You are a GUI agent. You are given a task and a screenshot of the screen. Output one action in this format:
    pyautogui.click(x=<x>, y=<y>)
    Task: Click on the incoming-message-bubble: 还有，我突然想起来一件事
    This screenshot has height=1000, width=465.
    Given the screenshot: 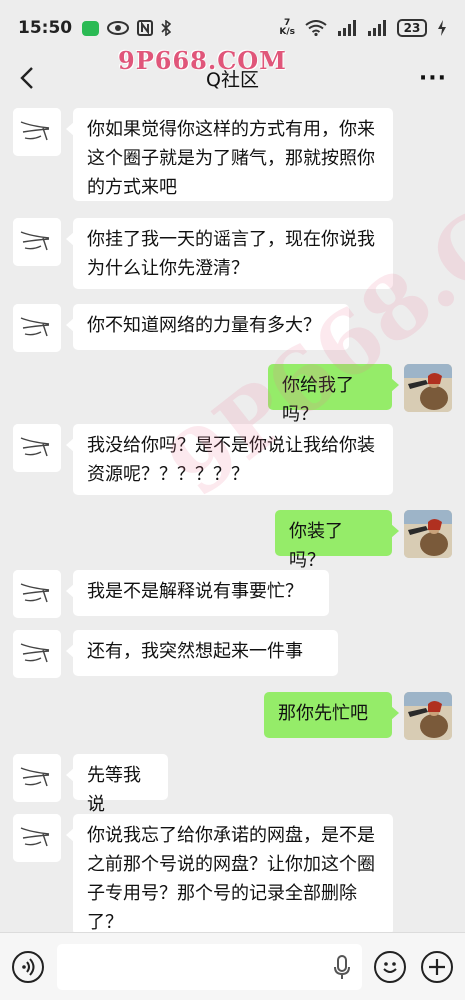 What is the action you would take?
    pyautogui.click(x=202, y=653)
    